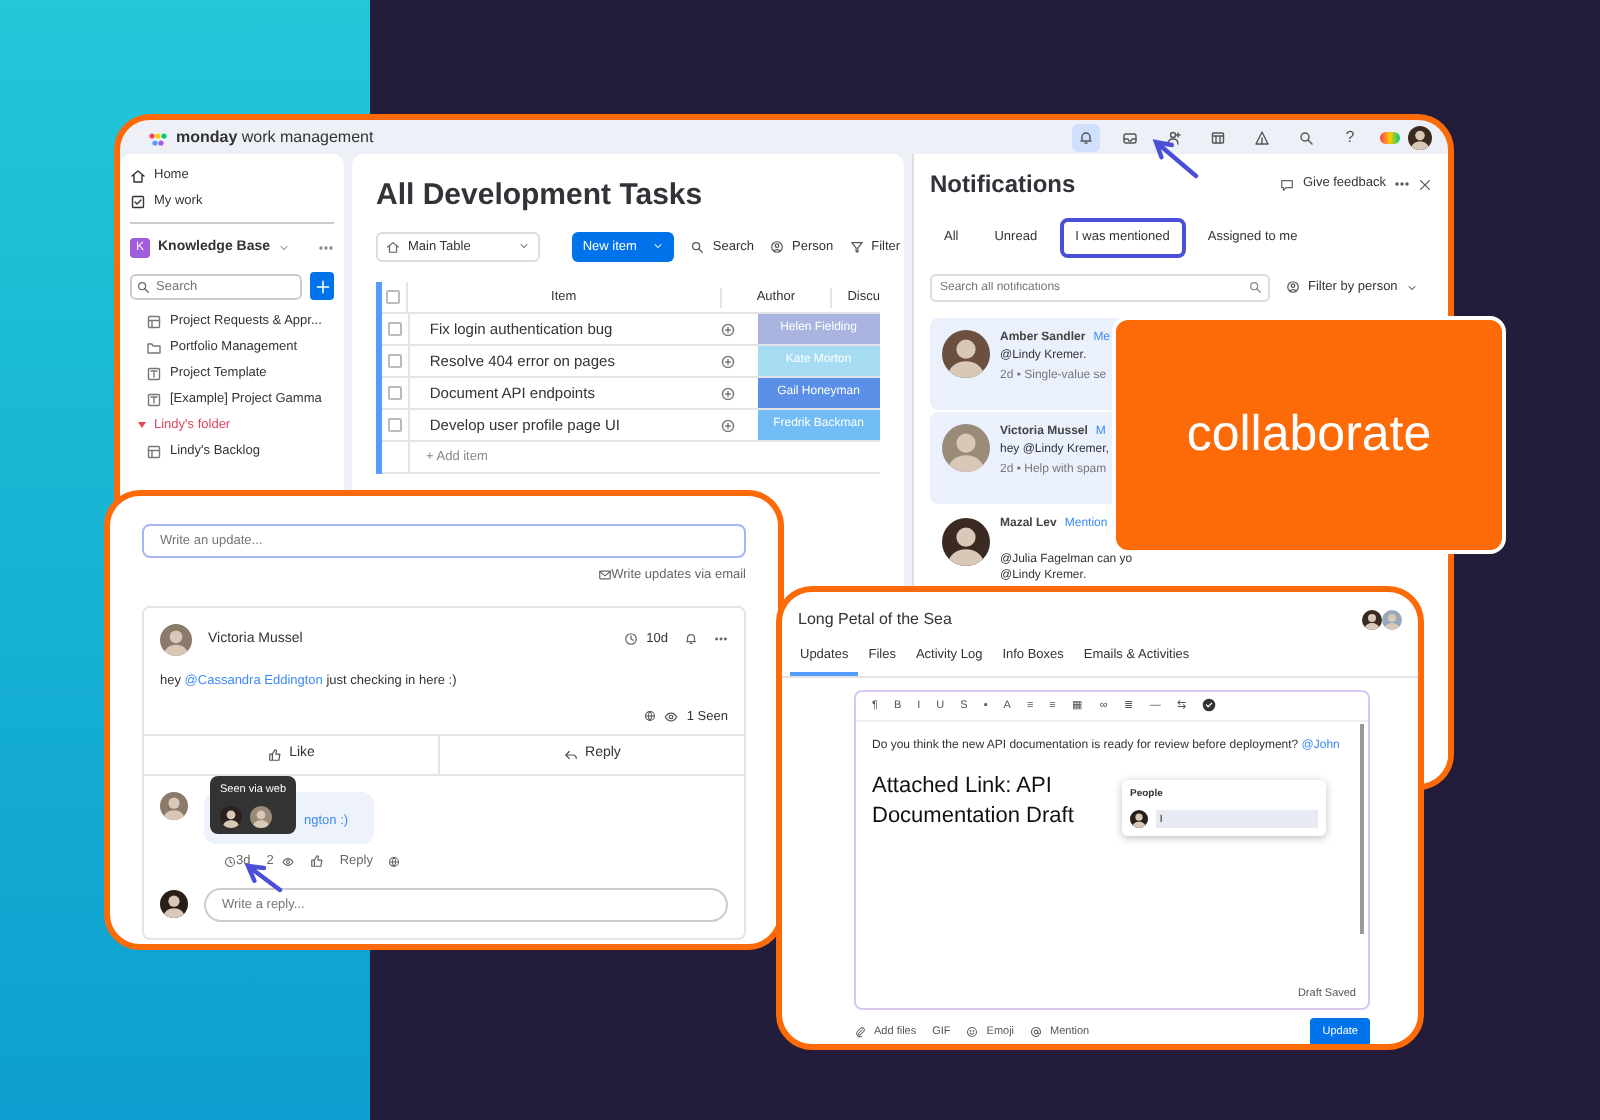  I want to click on attachment-link: Attached Link: API Documentation Draft, so click(986, 793).